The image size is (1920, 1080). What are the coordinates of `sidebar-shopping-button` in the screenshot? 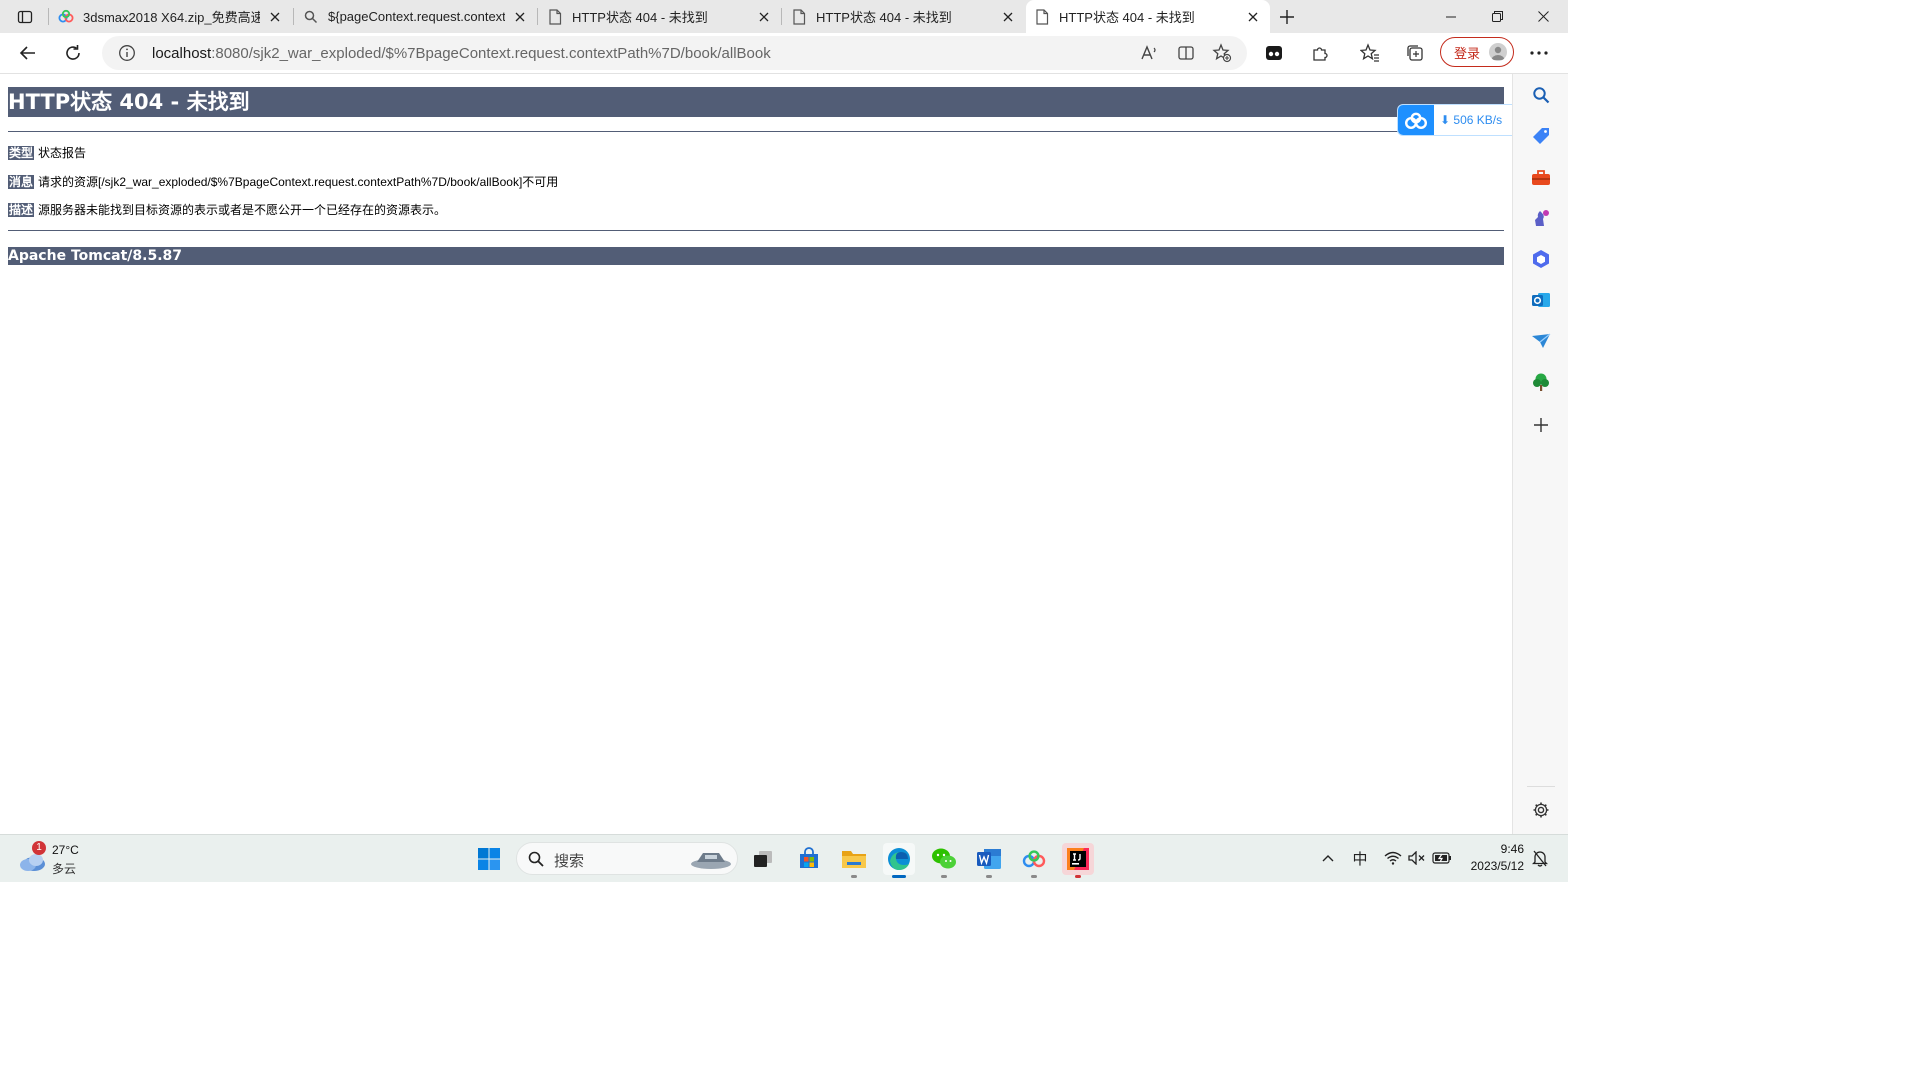 It's located at (1541, 136).